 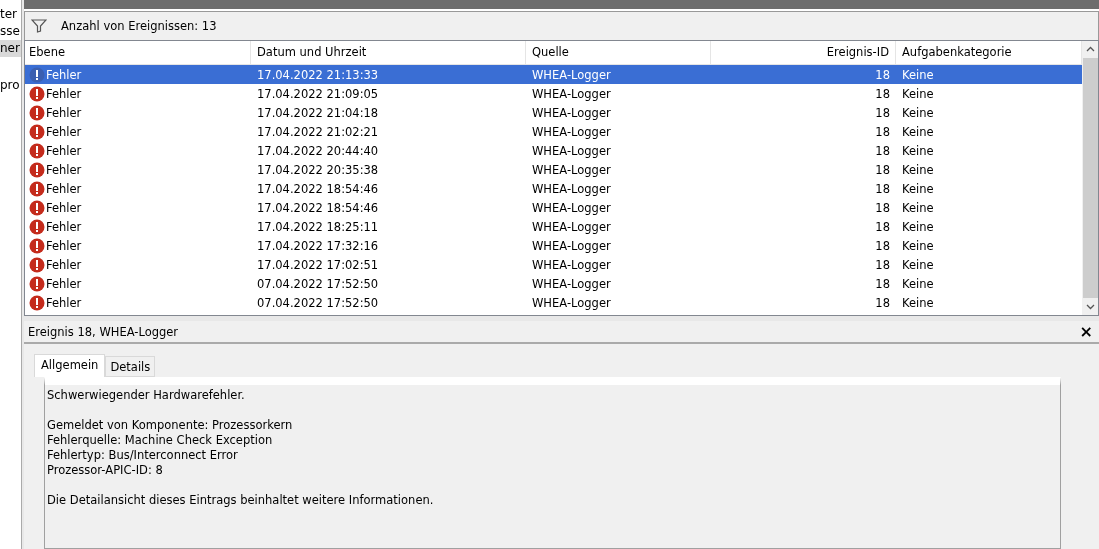 What do you see at coordinates (318, 245) in the screenshot?
I see `table-cell-text: 17.04.2022 17:32:16` at bounding box center [318, 245].